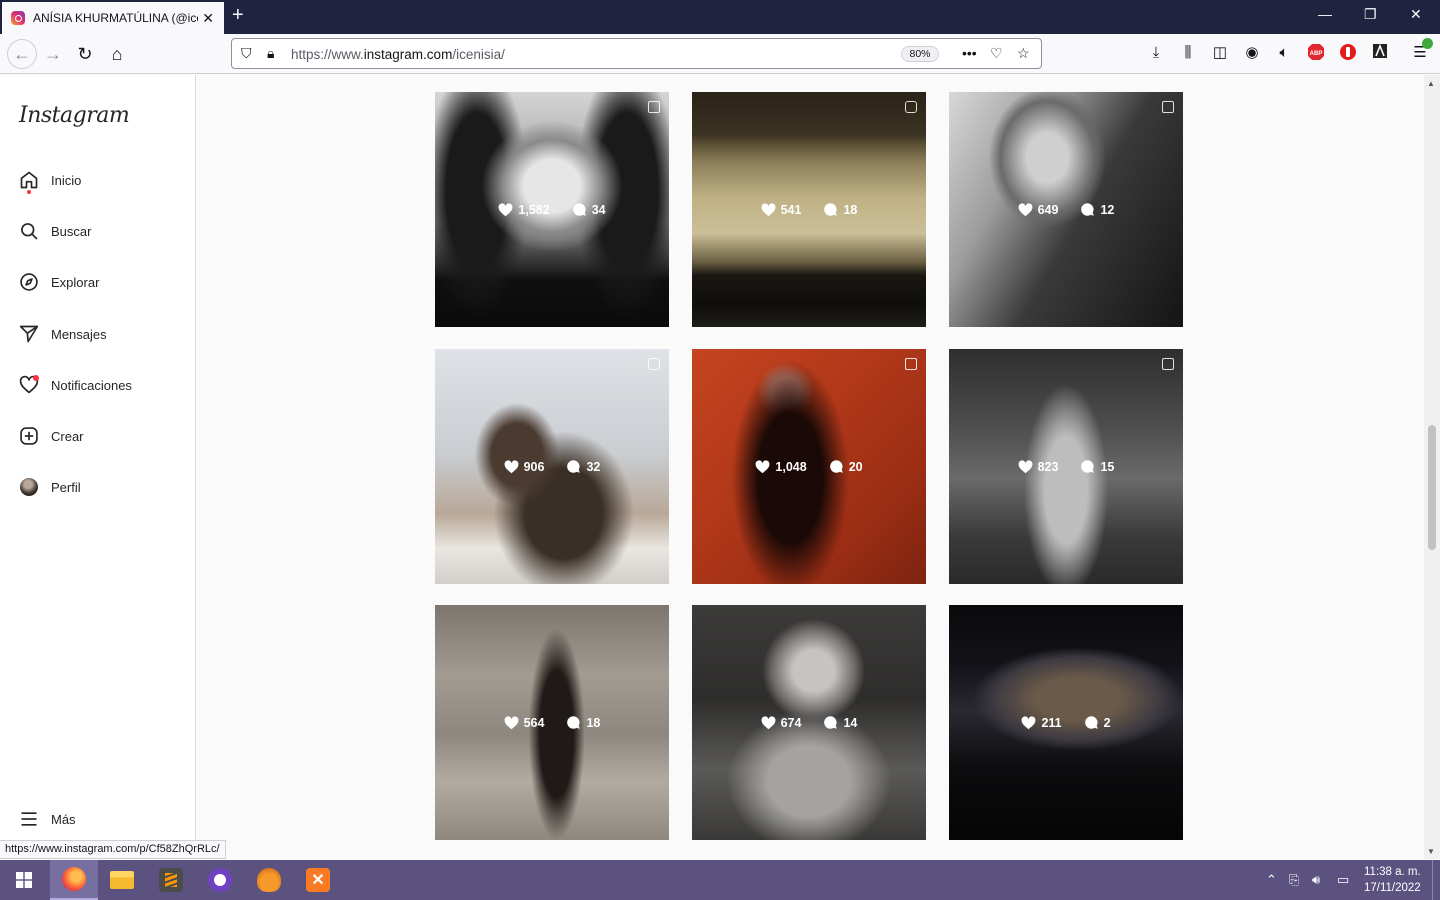 Image resolution: width=1440 pixels, height=900 pixels. Describe the element at coordinates (269, 880) in the screenshot. I see `anaconda-navigator-icon` at that location.